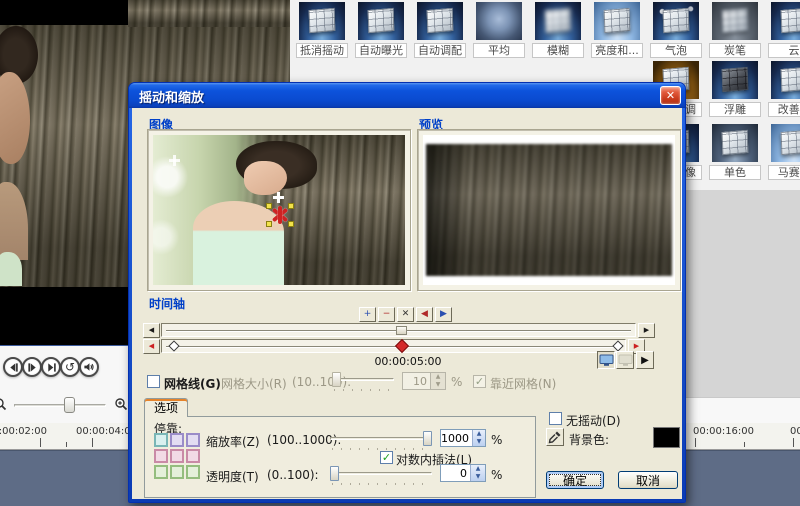 The image size is (800, 506). I want to click on prev-keyframe-button: ◀, so click(424, 314).